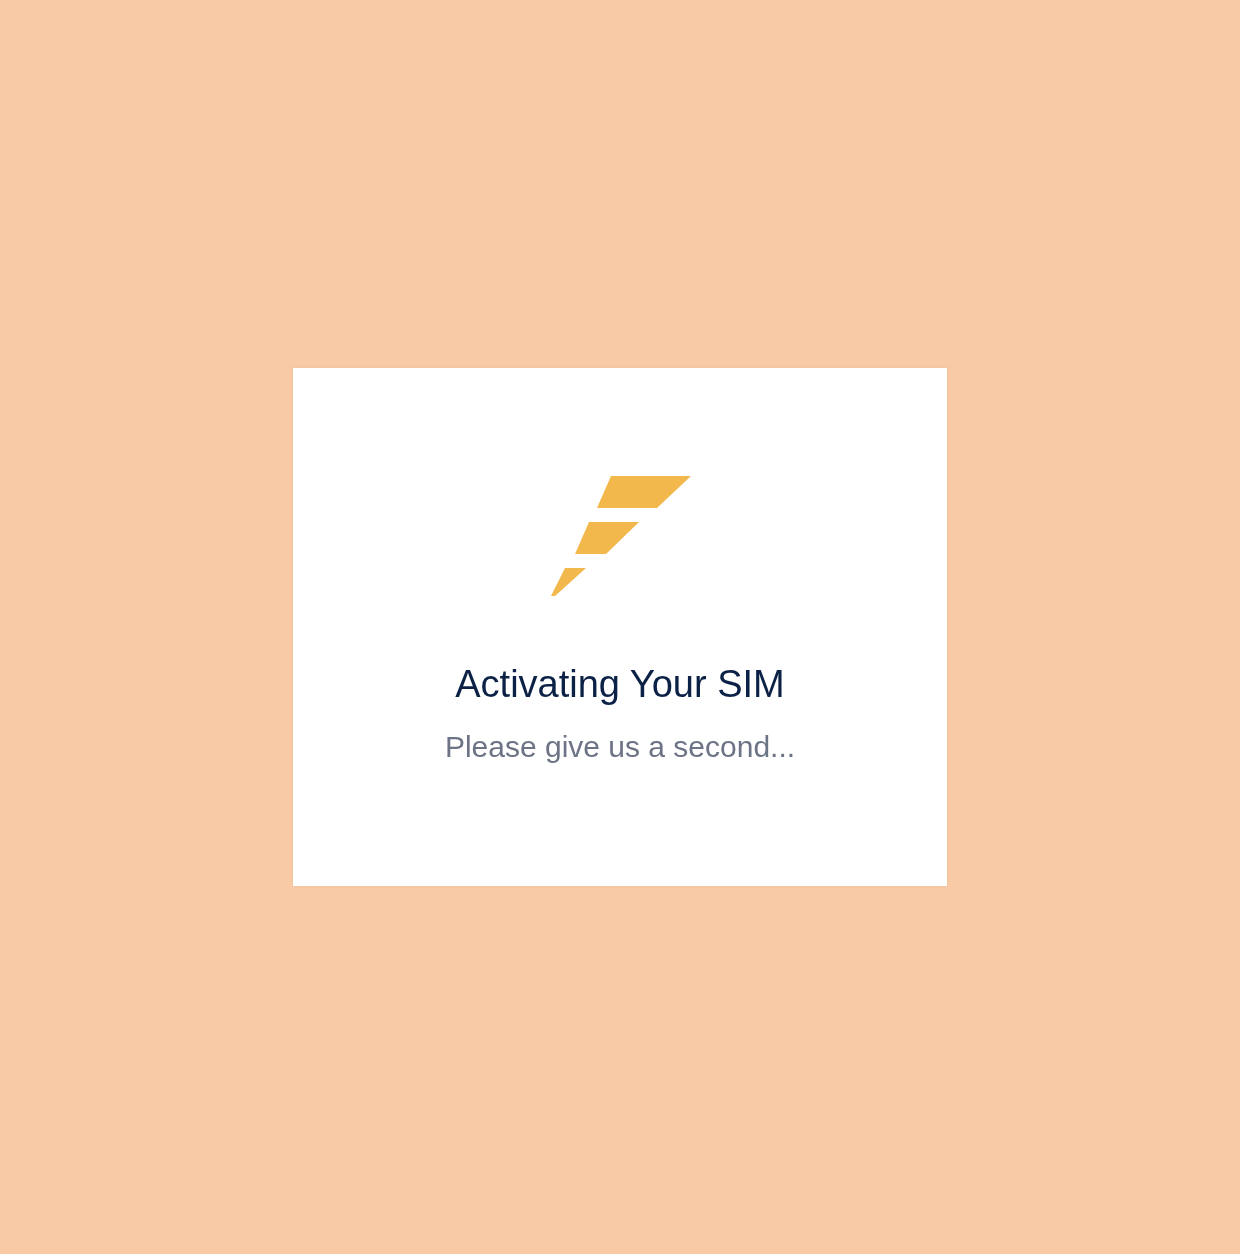  What do you see at coordinates (621, 536) in the screenshot?
I see `logo-icon` at bounding box center [621, 536].